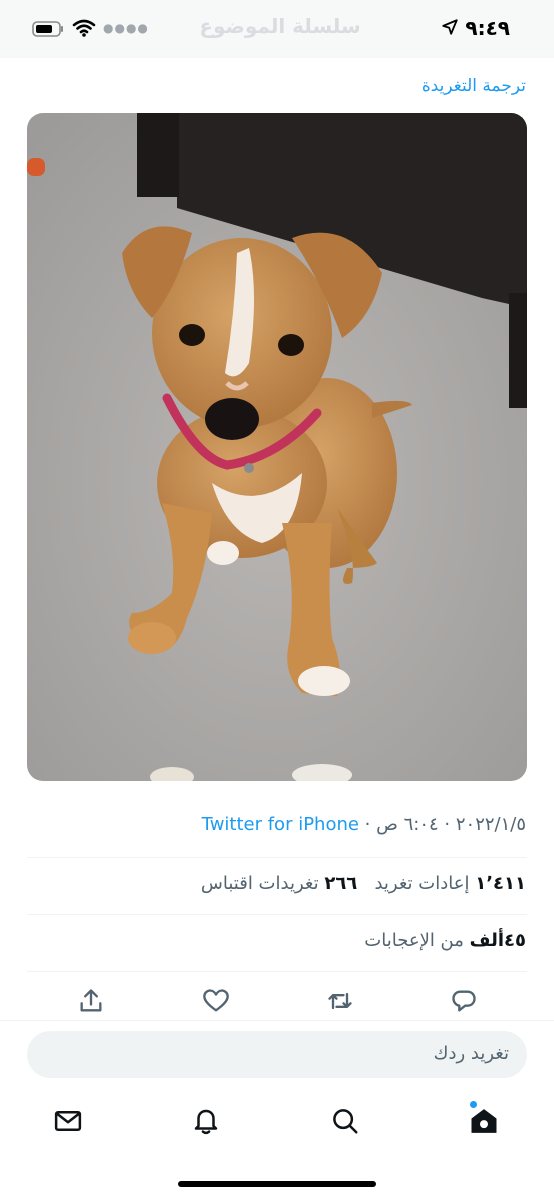 This screenshot has width=554, height=1200. I want to click on signal-dots-icon: ●●●●, so click(126, 28).